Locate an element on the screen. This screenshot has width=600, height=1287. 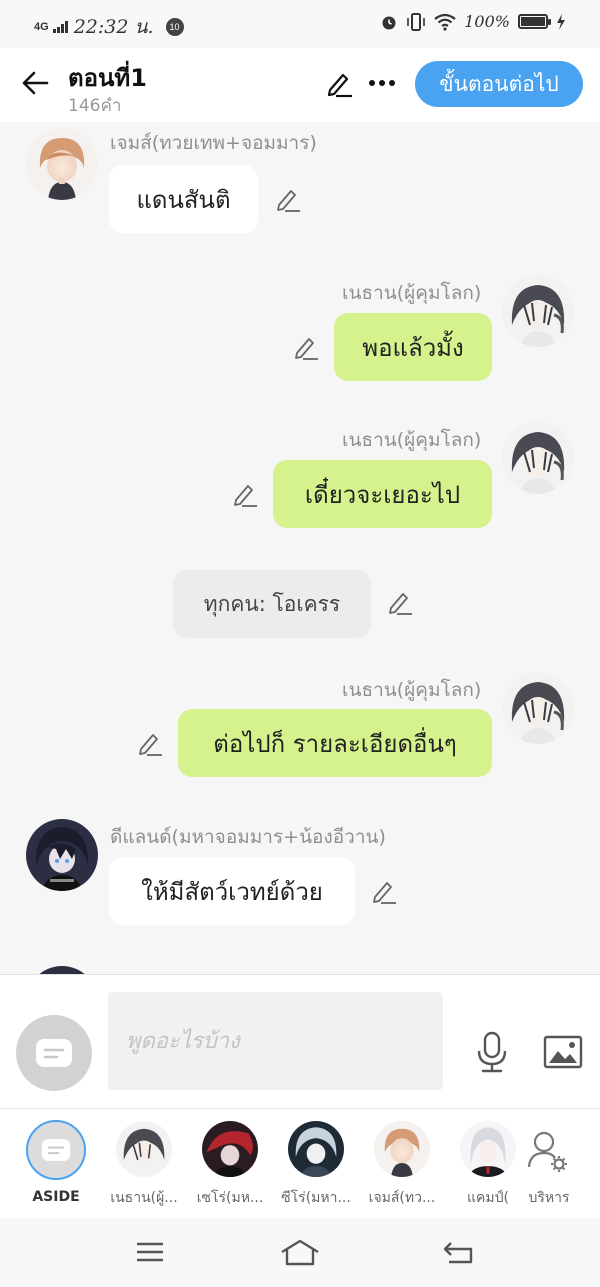
alarm-icon is located at coordinates (389, 22).